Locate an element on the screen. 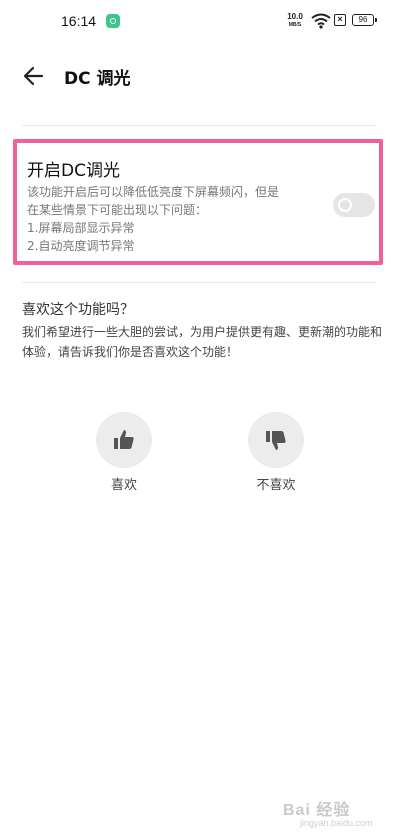 The image size is (401, 839). header: DC 调光 is located at coordinates (200, 76).